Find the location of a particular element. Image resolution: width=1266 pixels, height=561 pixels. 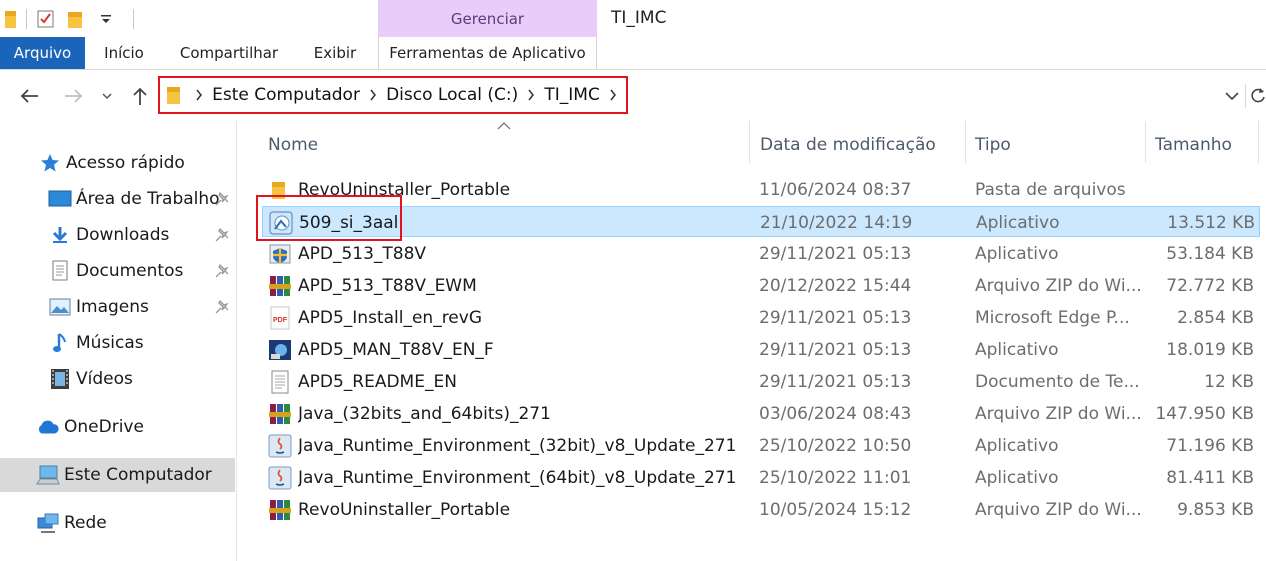

forward-button is located at coordinates (74, 96).